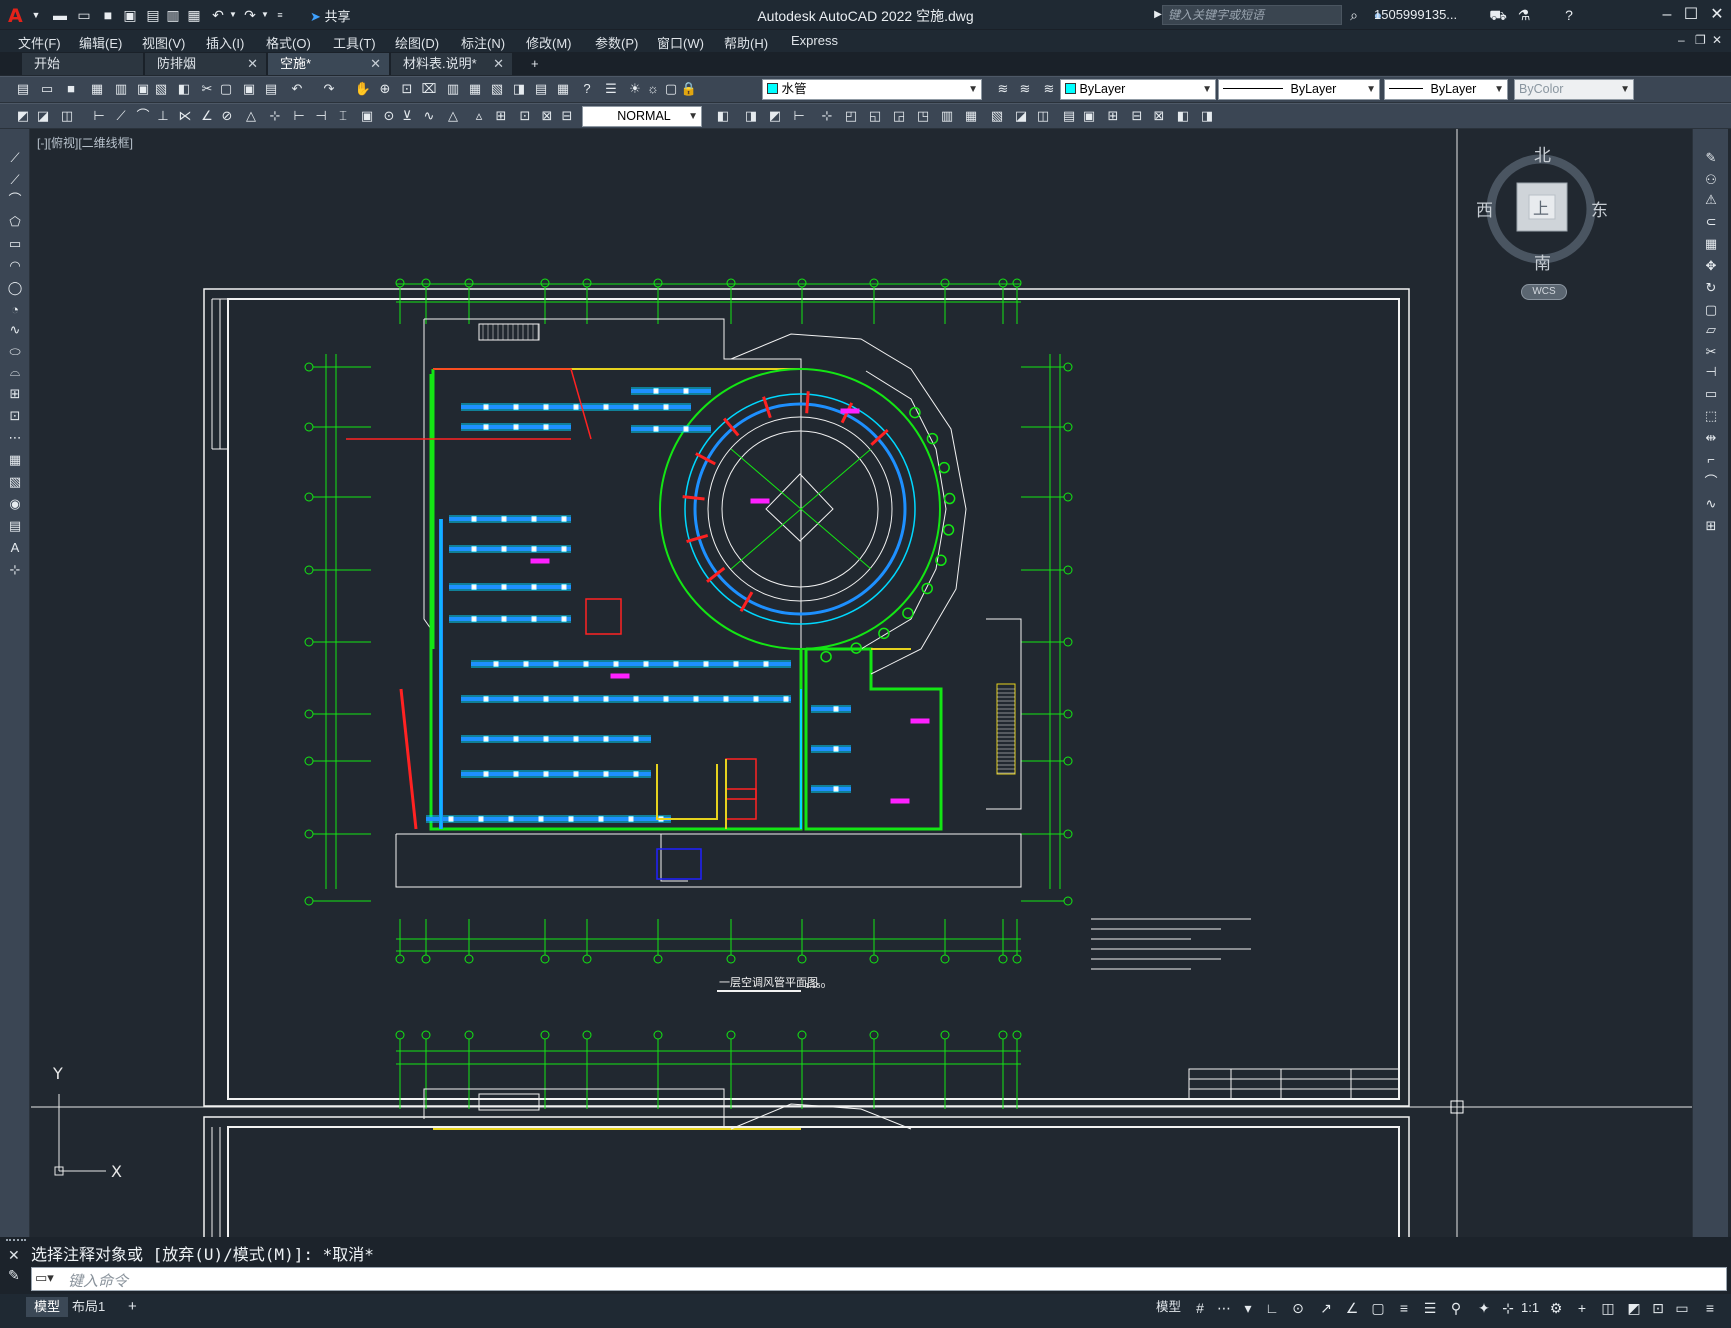 The width and height of the screenshot is (1731, 1328). I want to click on layout-icon: ▤, so click(1069, 116).